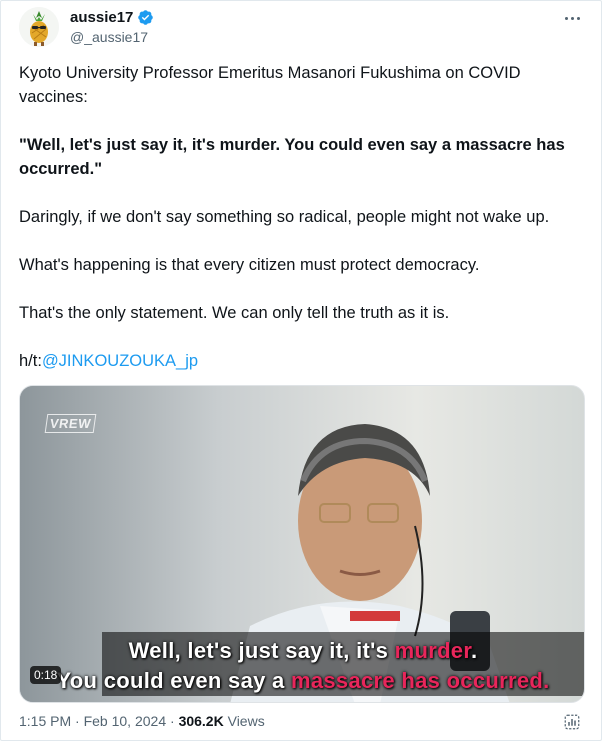 This screenshot has width=604, height=743. Describe the element at coordinates (45, 721) in the screenshot. I see `tweet-time: 1:15 PM` at that location.